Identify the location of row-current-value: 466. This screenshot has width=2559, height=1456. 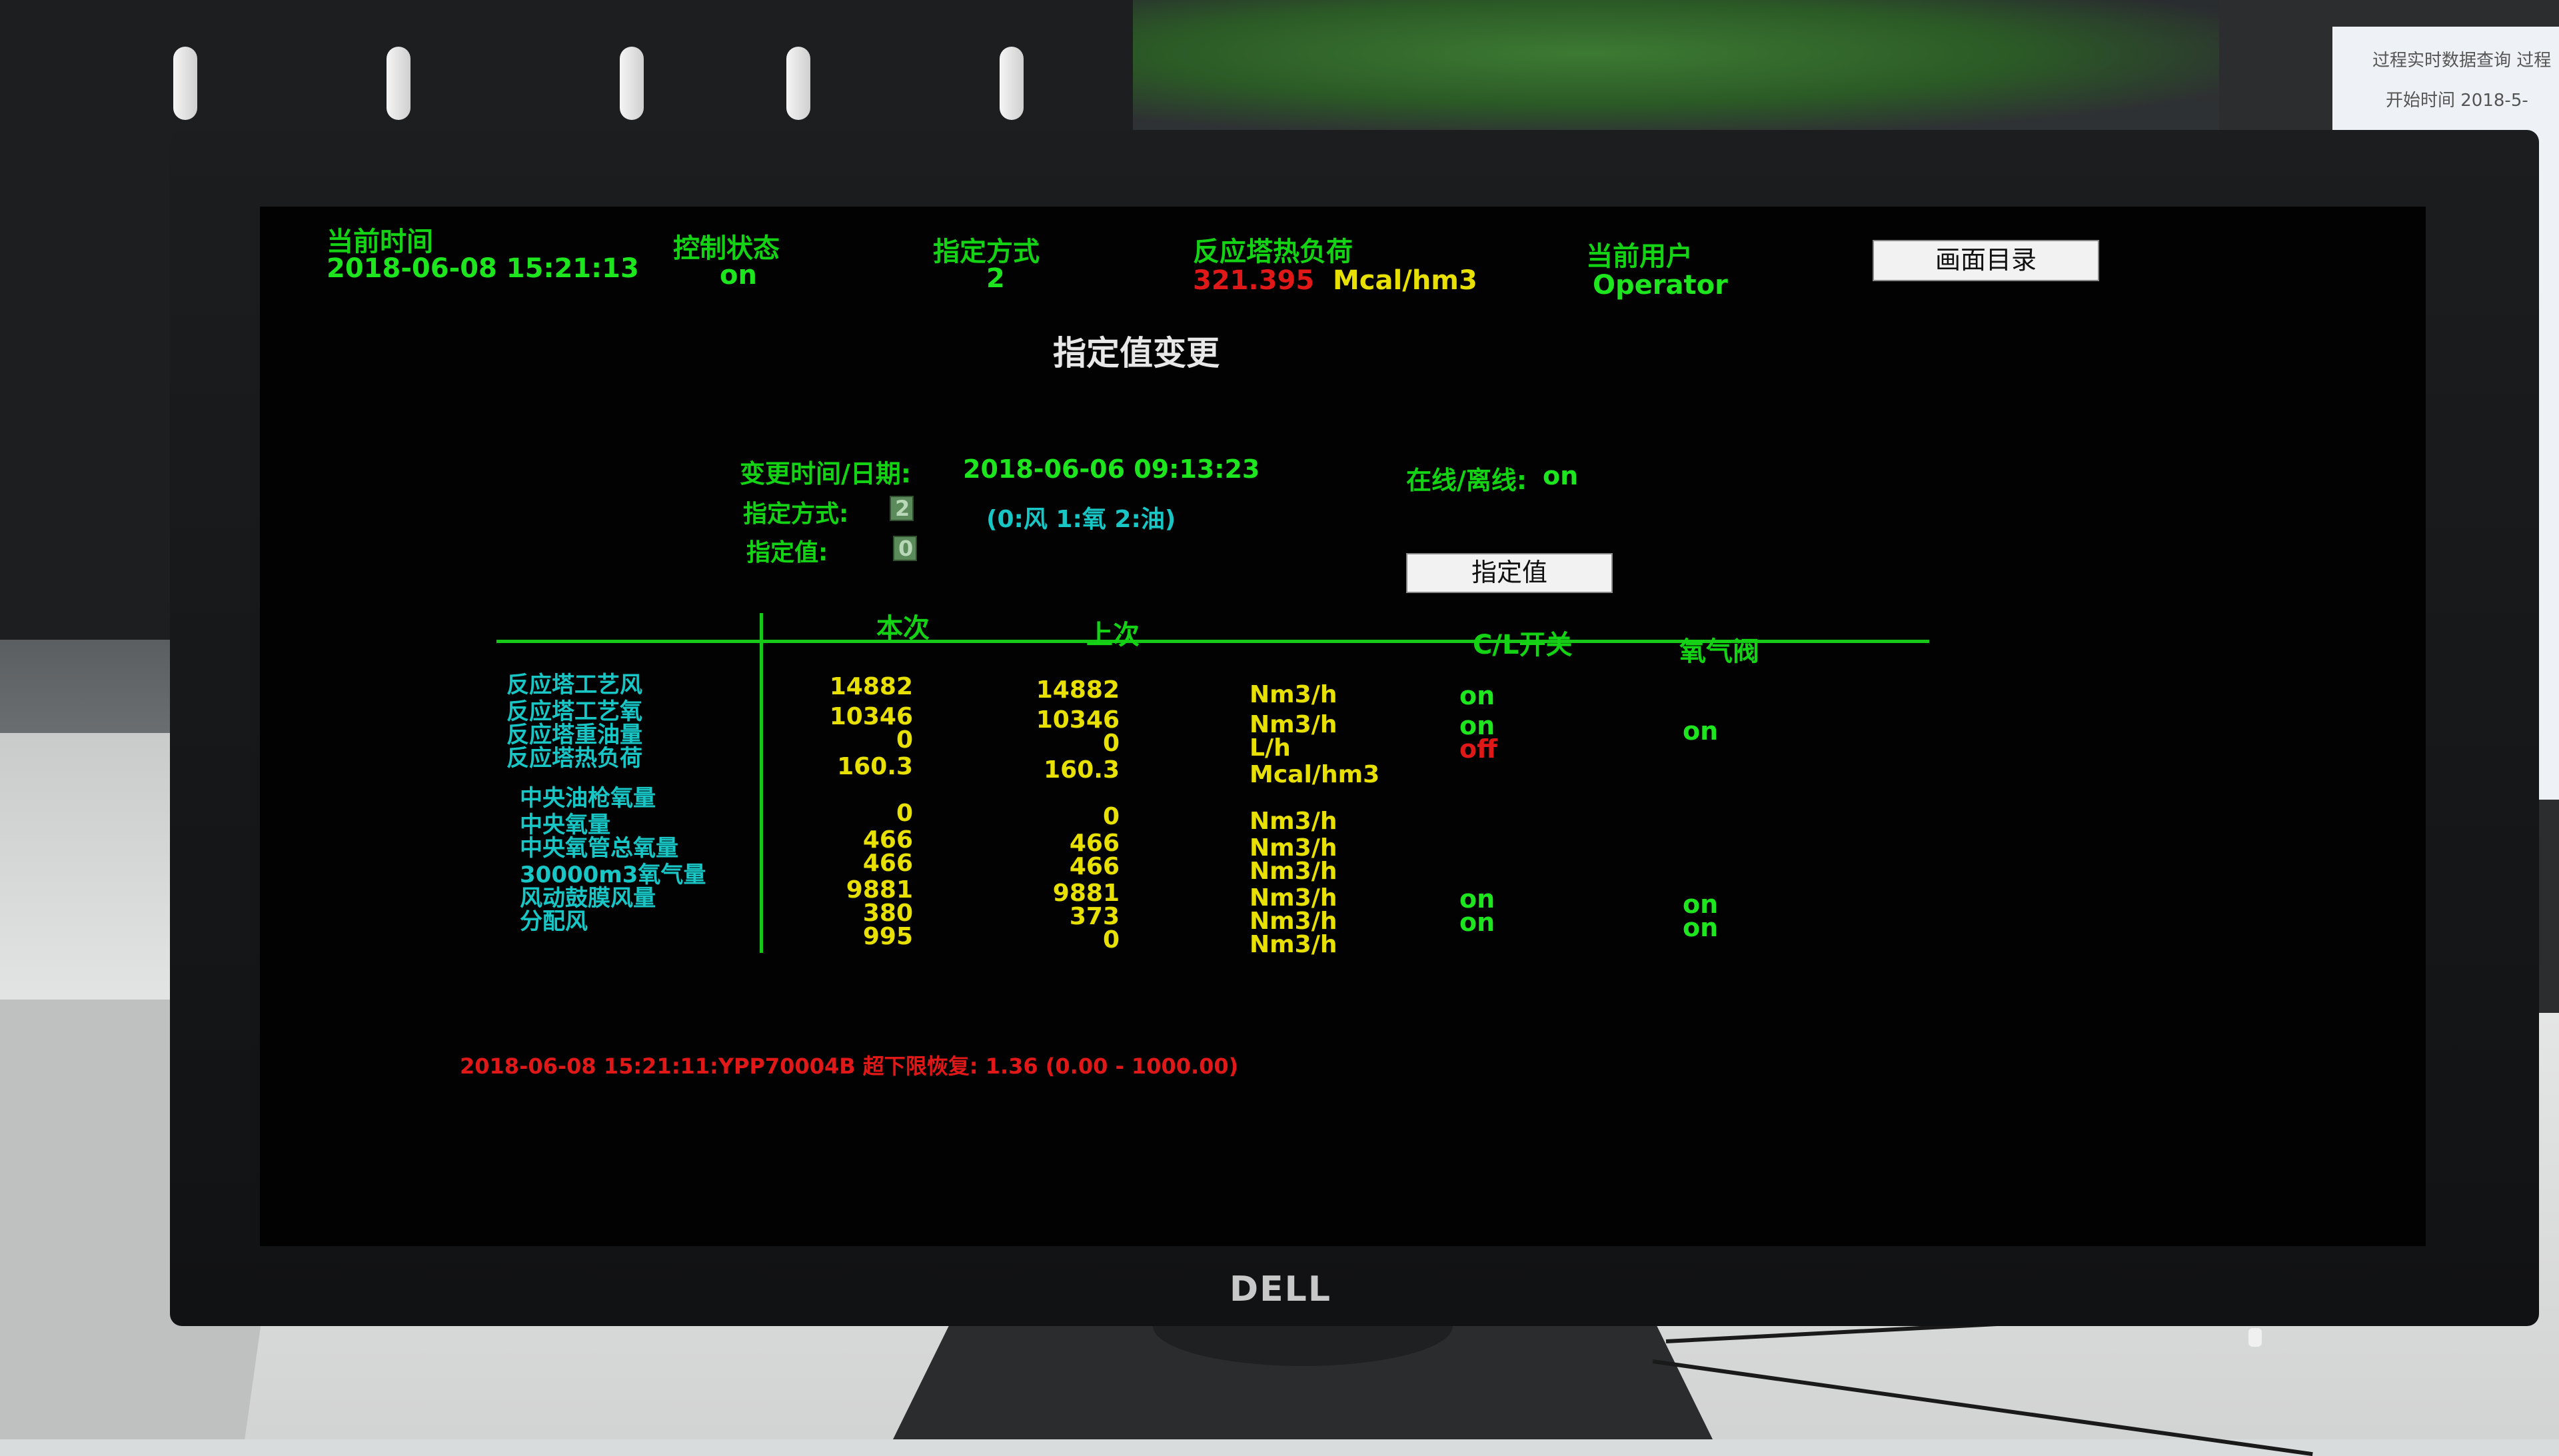
(887, 863).